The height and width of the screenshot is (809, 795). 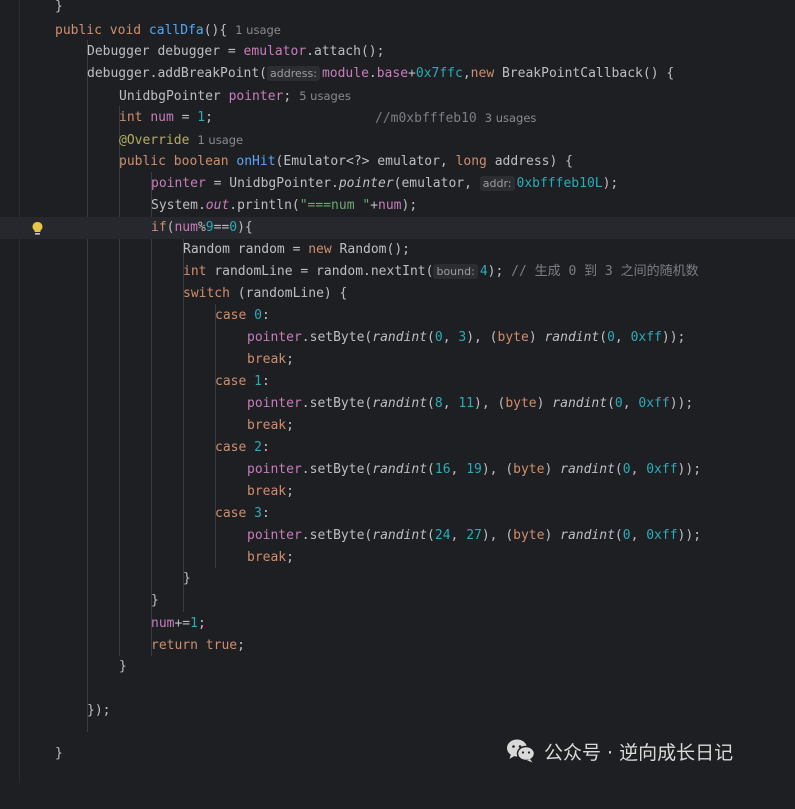 What do you see at coordinates (335, 205) in the screenshot?
I see `string-literal: "===num "` at bounding box center [335, 205].